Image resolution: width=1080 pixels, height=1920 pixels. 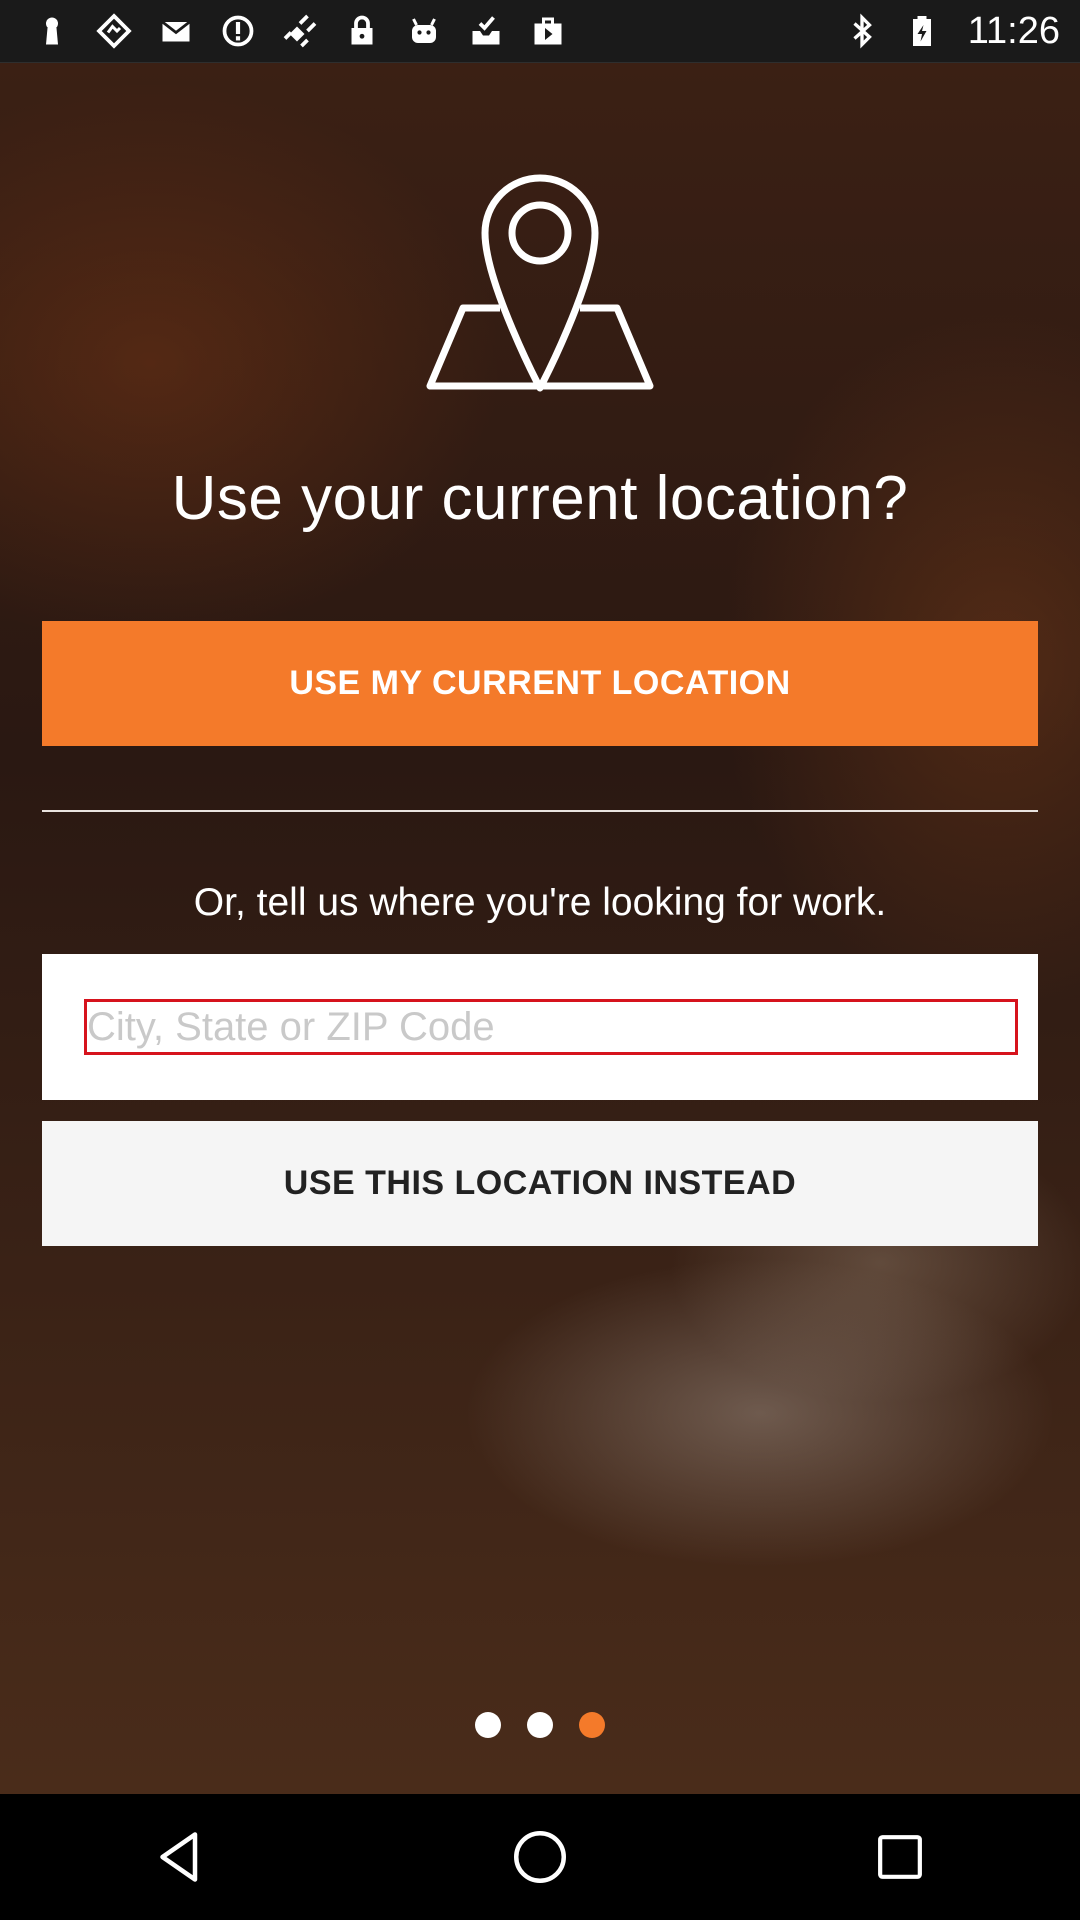 I want to click on diamond-nav-icon, so click(x=114, y=31).